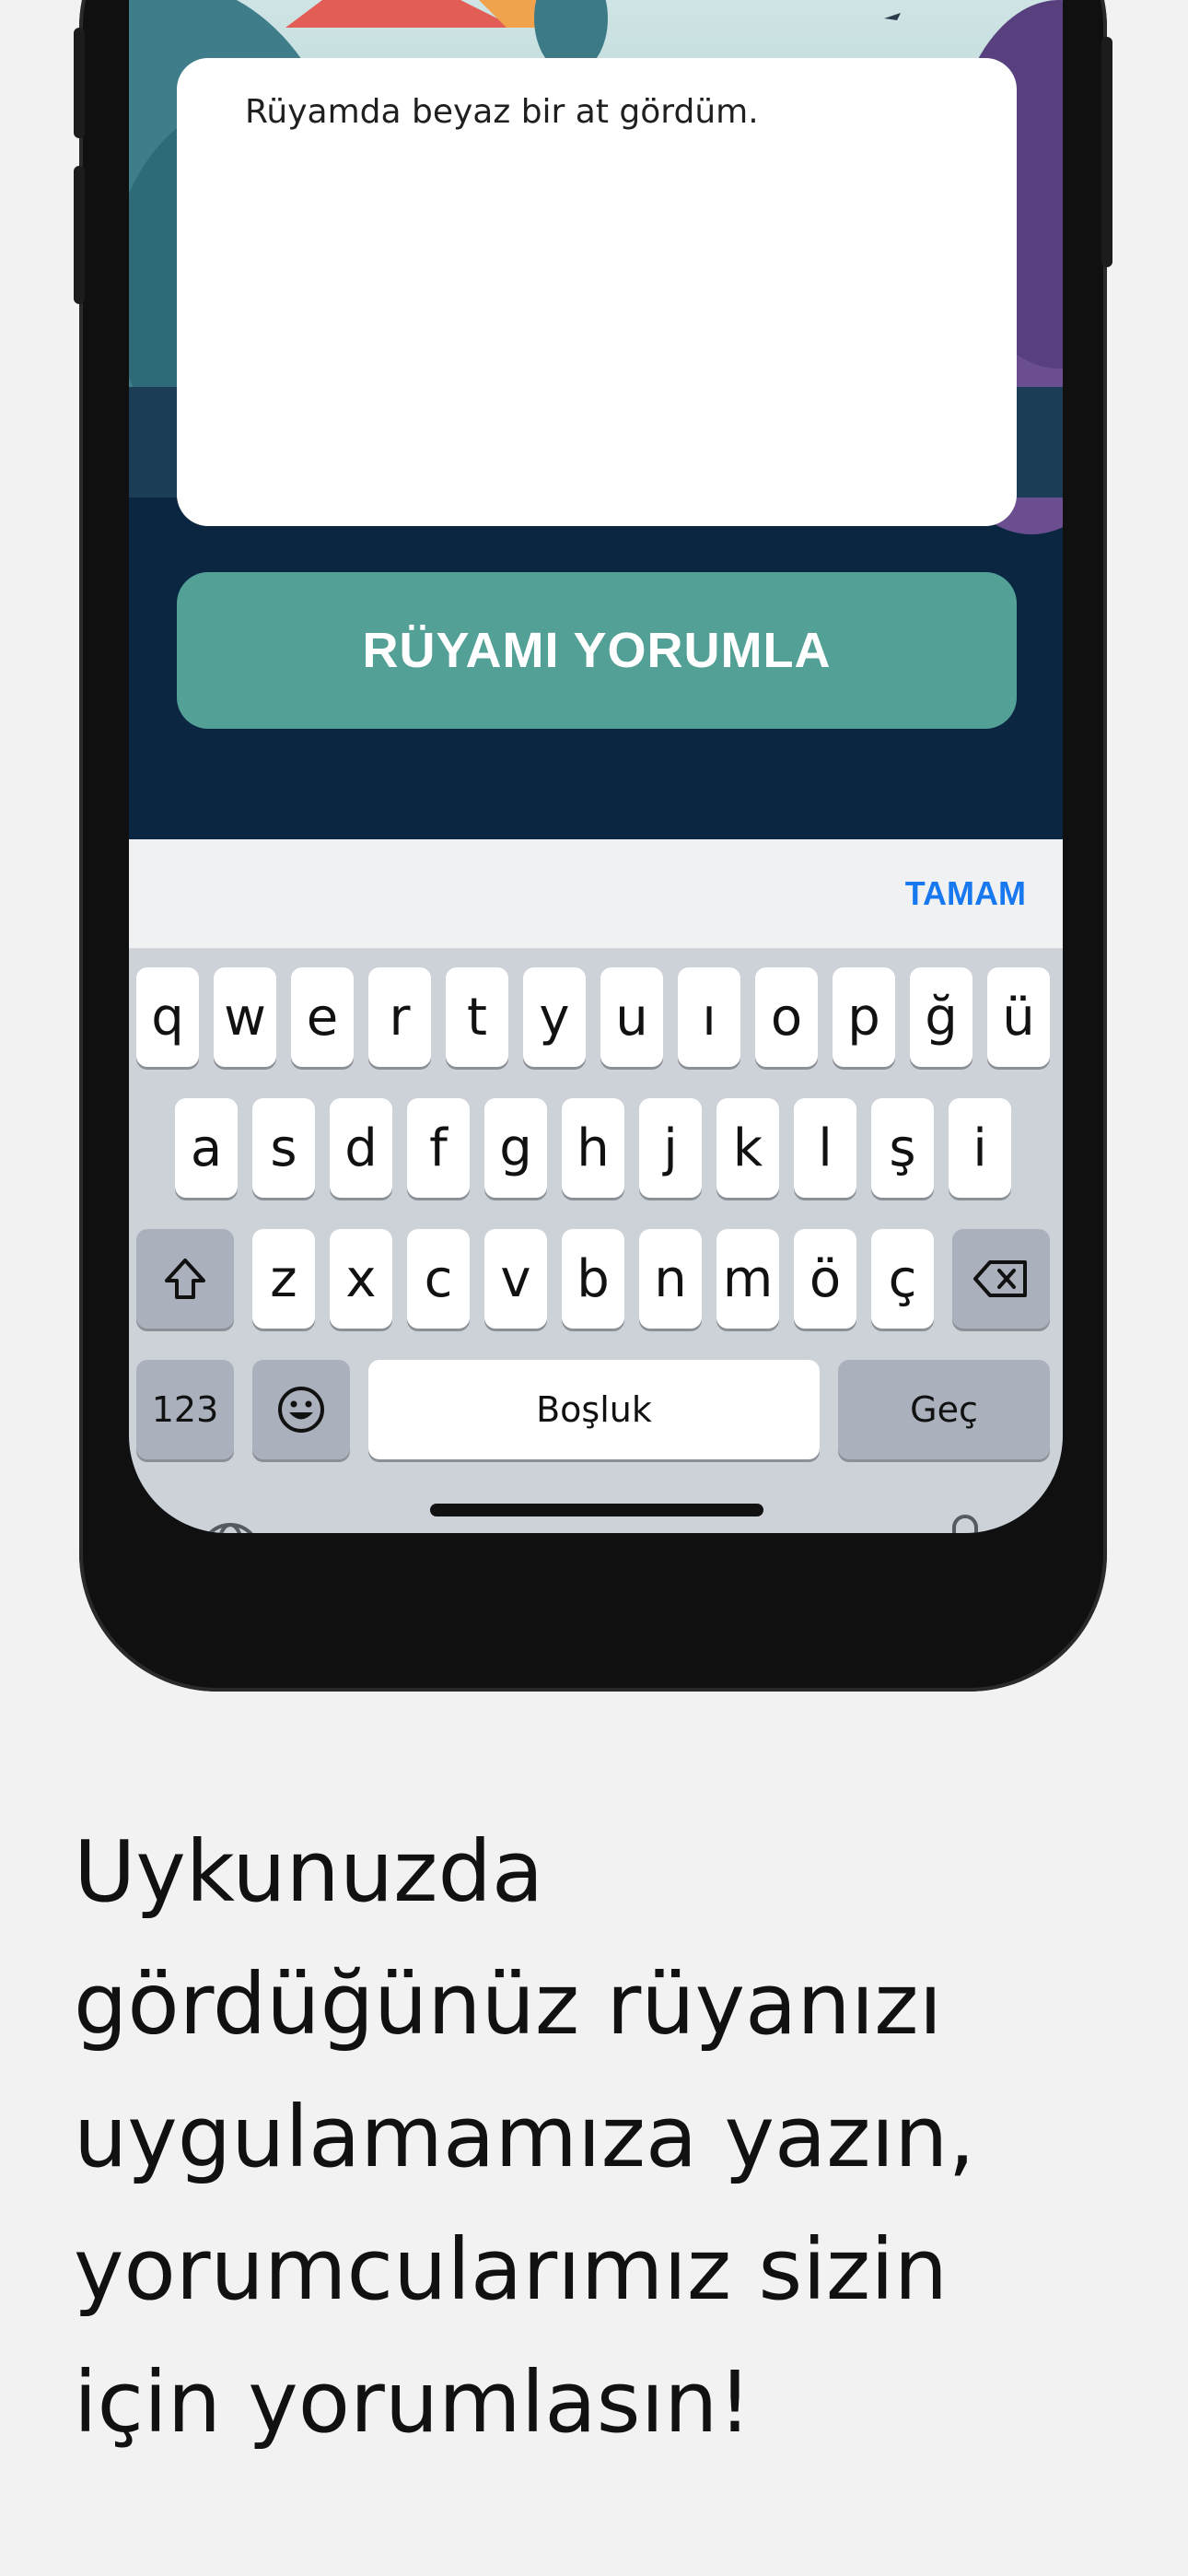  I want to click on interpret-dream-button: RÜYAMI YORUMLA, so click(597, 650).